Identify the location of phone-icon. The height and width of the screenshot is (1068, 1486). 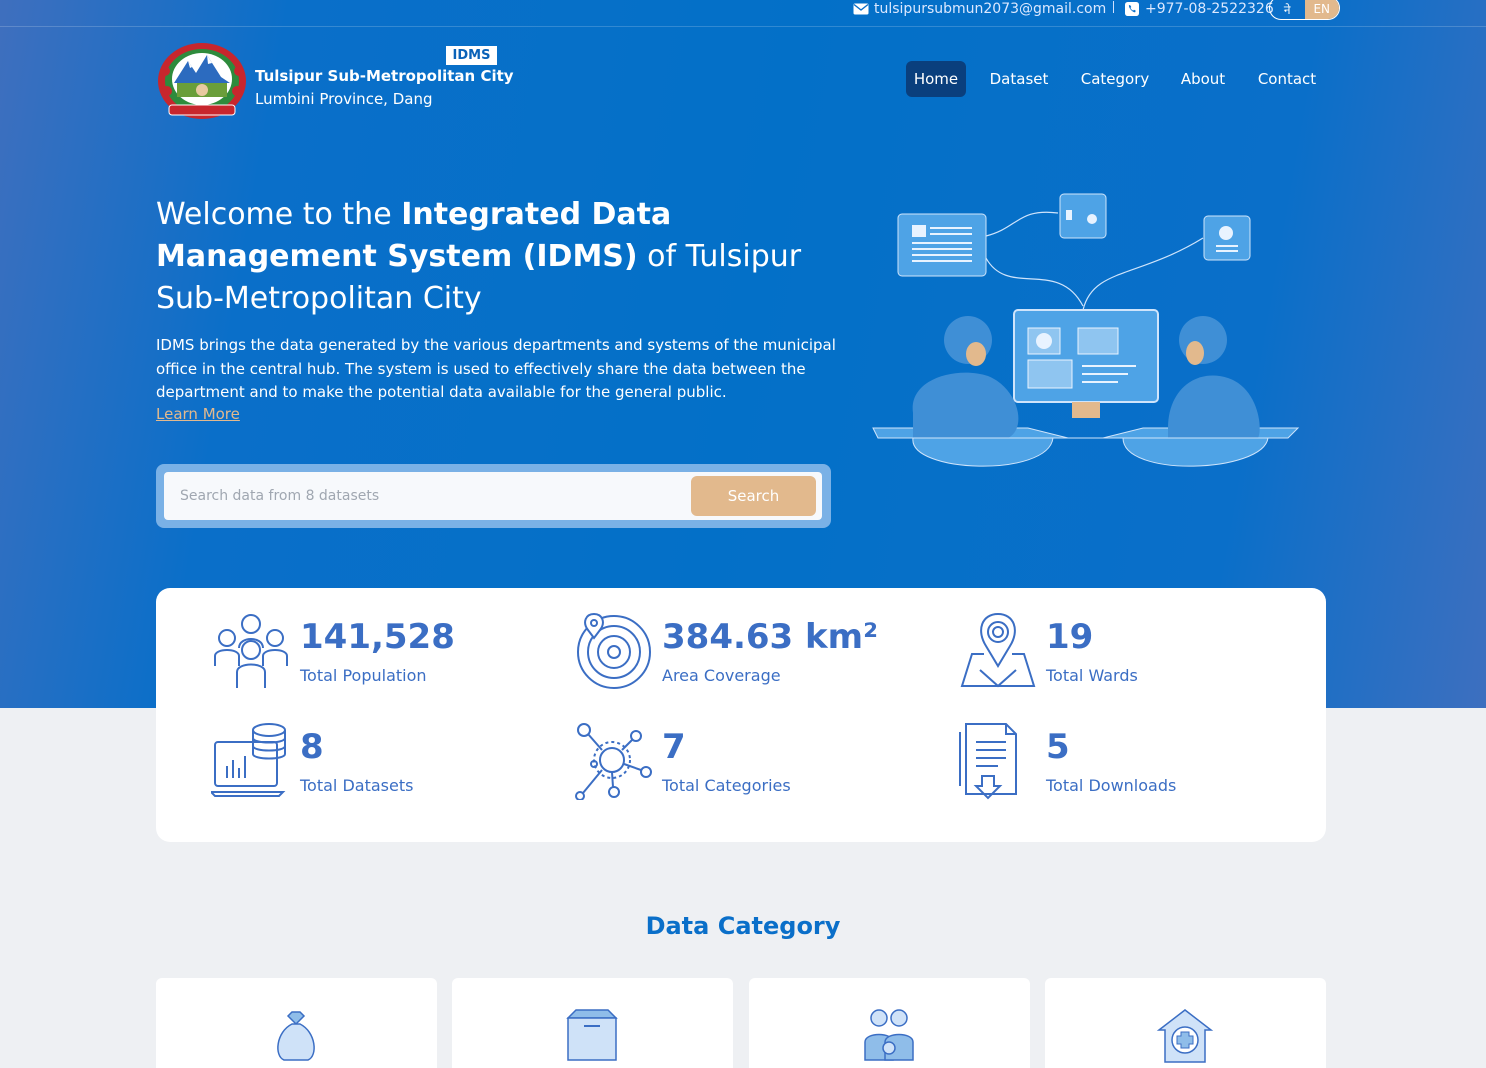
(1132, 9).